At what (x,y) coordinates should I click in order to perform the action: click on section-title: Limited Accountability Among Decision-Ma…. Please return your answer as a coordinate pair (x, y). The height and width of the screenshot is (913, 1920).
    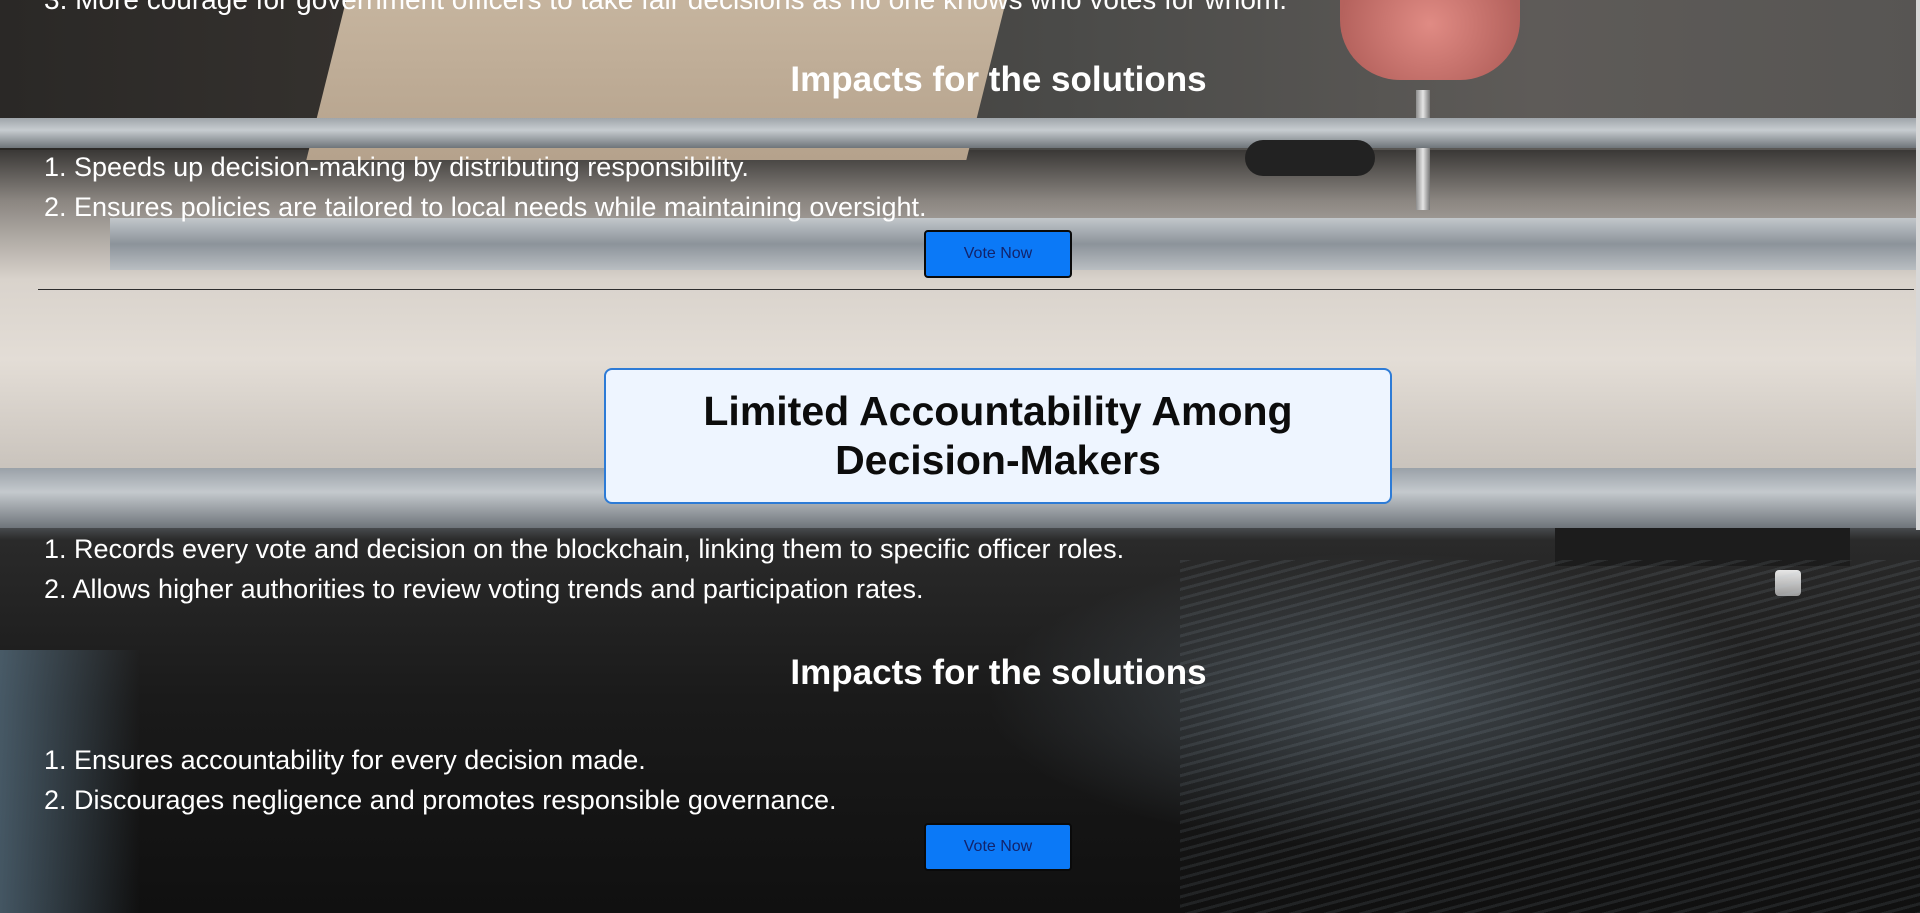
    Looking at the image, I should click on (998, 435).